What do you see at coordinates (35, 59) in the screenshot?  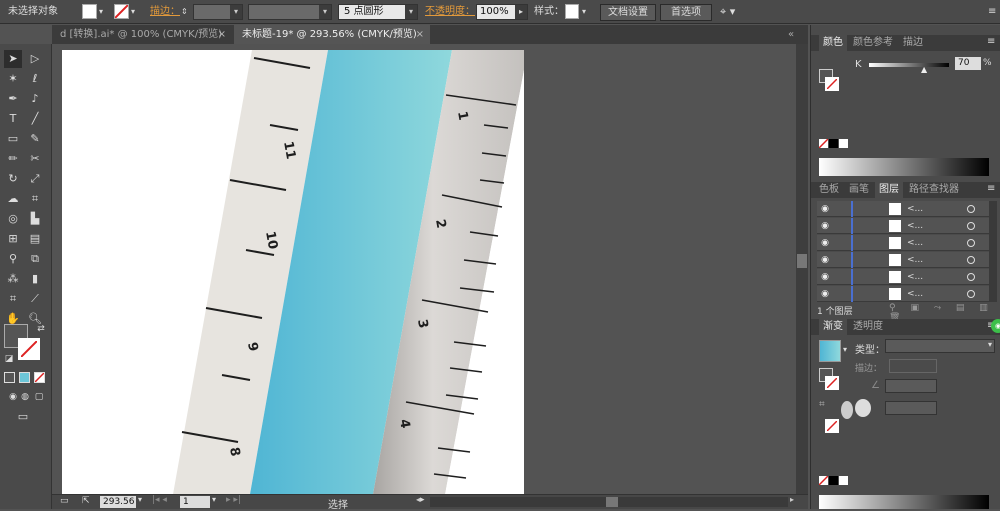 I see `direct-selection-tool-icon: ▷` at bounding box center [35, 59].